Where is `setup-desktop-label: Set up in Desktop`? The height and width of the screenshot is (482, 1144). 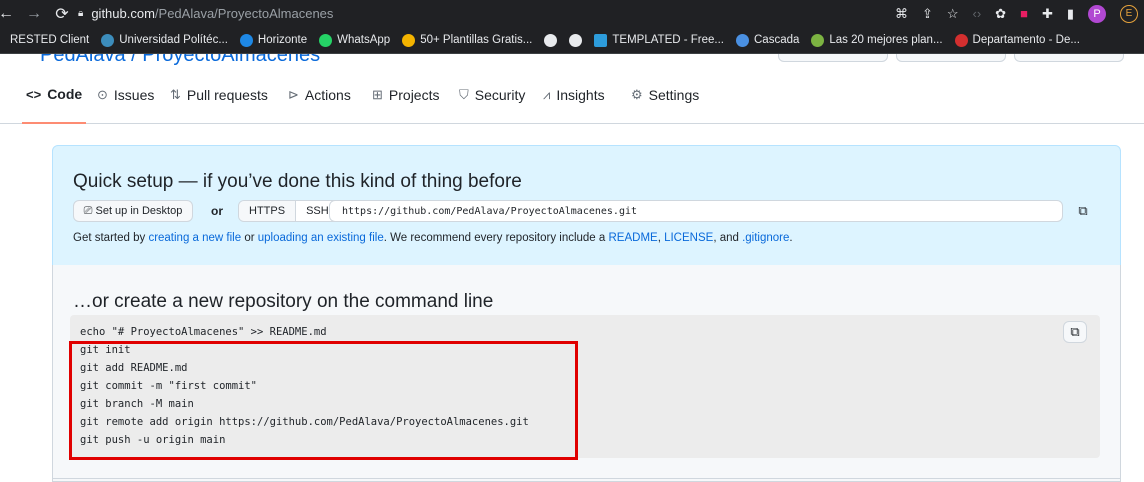
setup-desktop-label: Set up in Desktop is located at coordinates (139, 211).